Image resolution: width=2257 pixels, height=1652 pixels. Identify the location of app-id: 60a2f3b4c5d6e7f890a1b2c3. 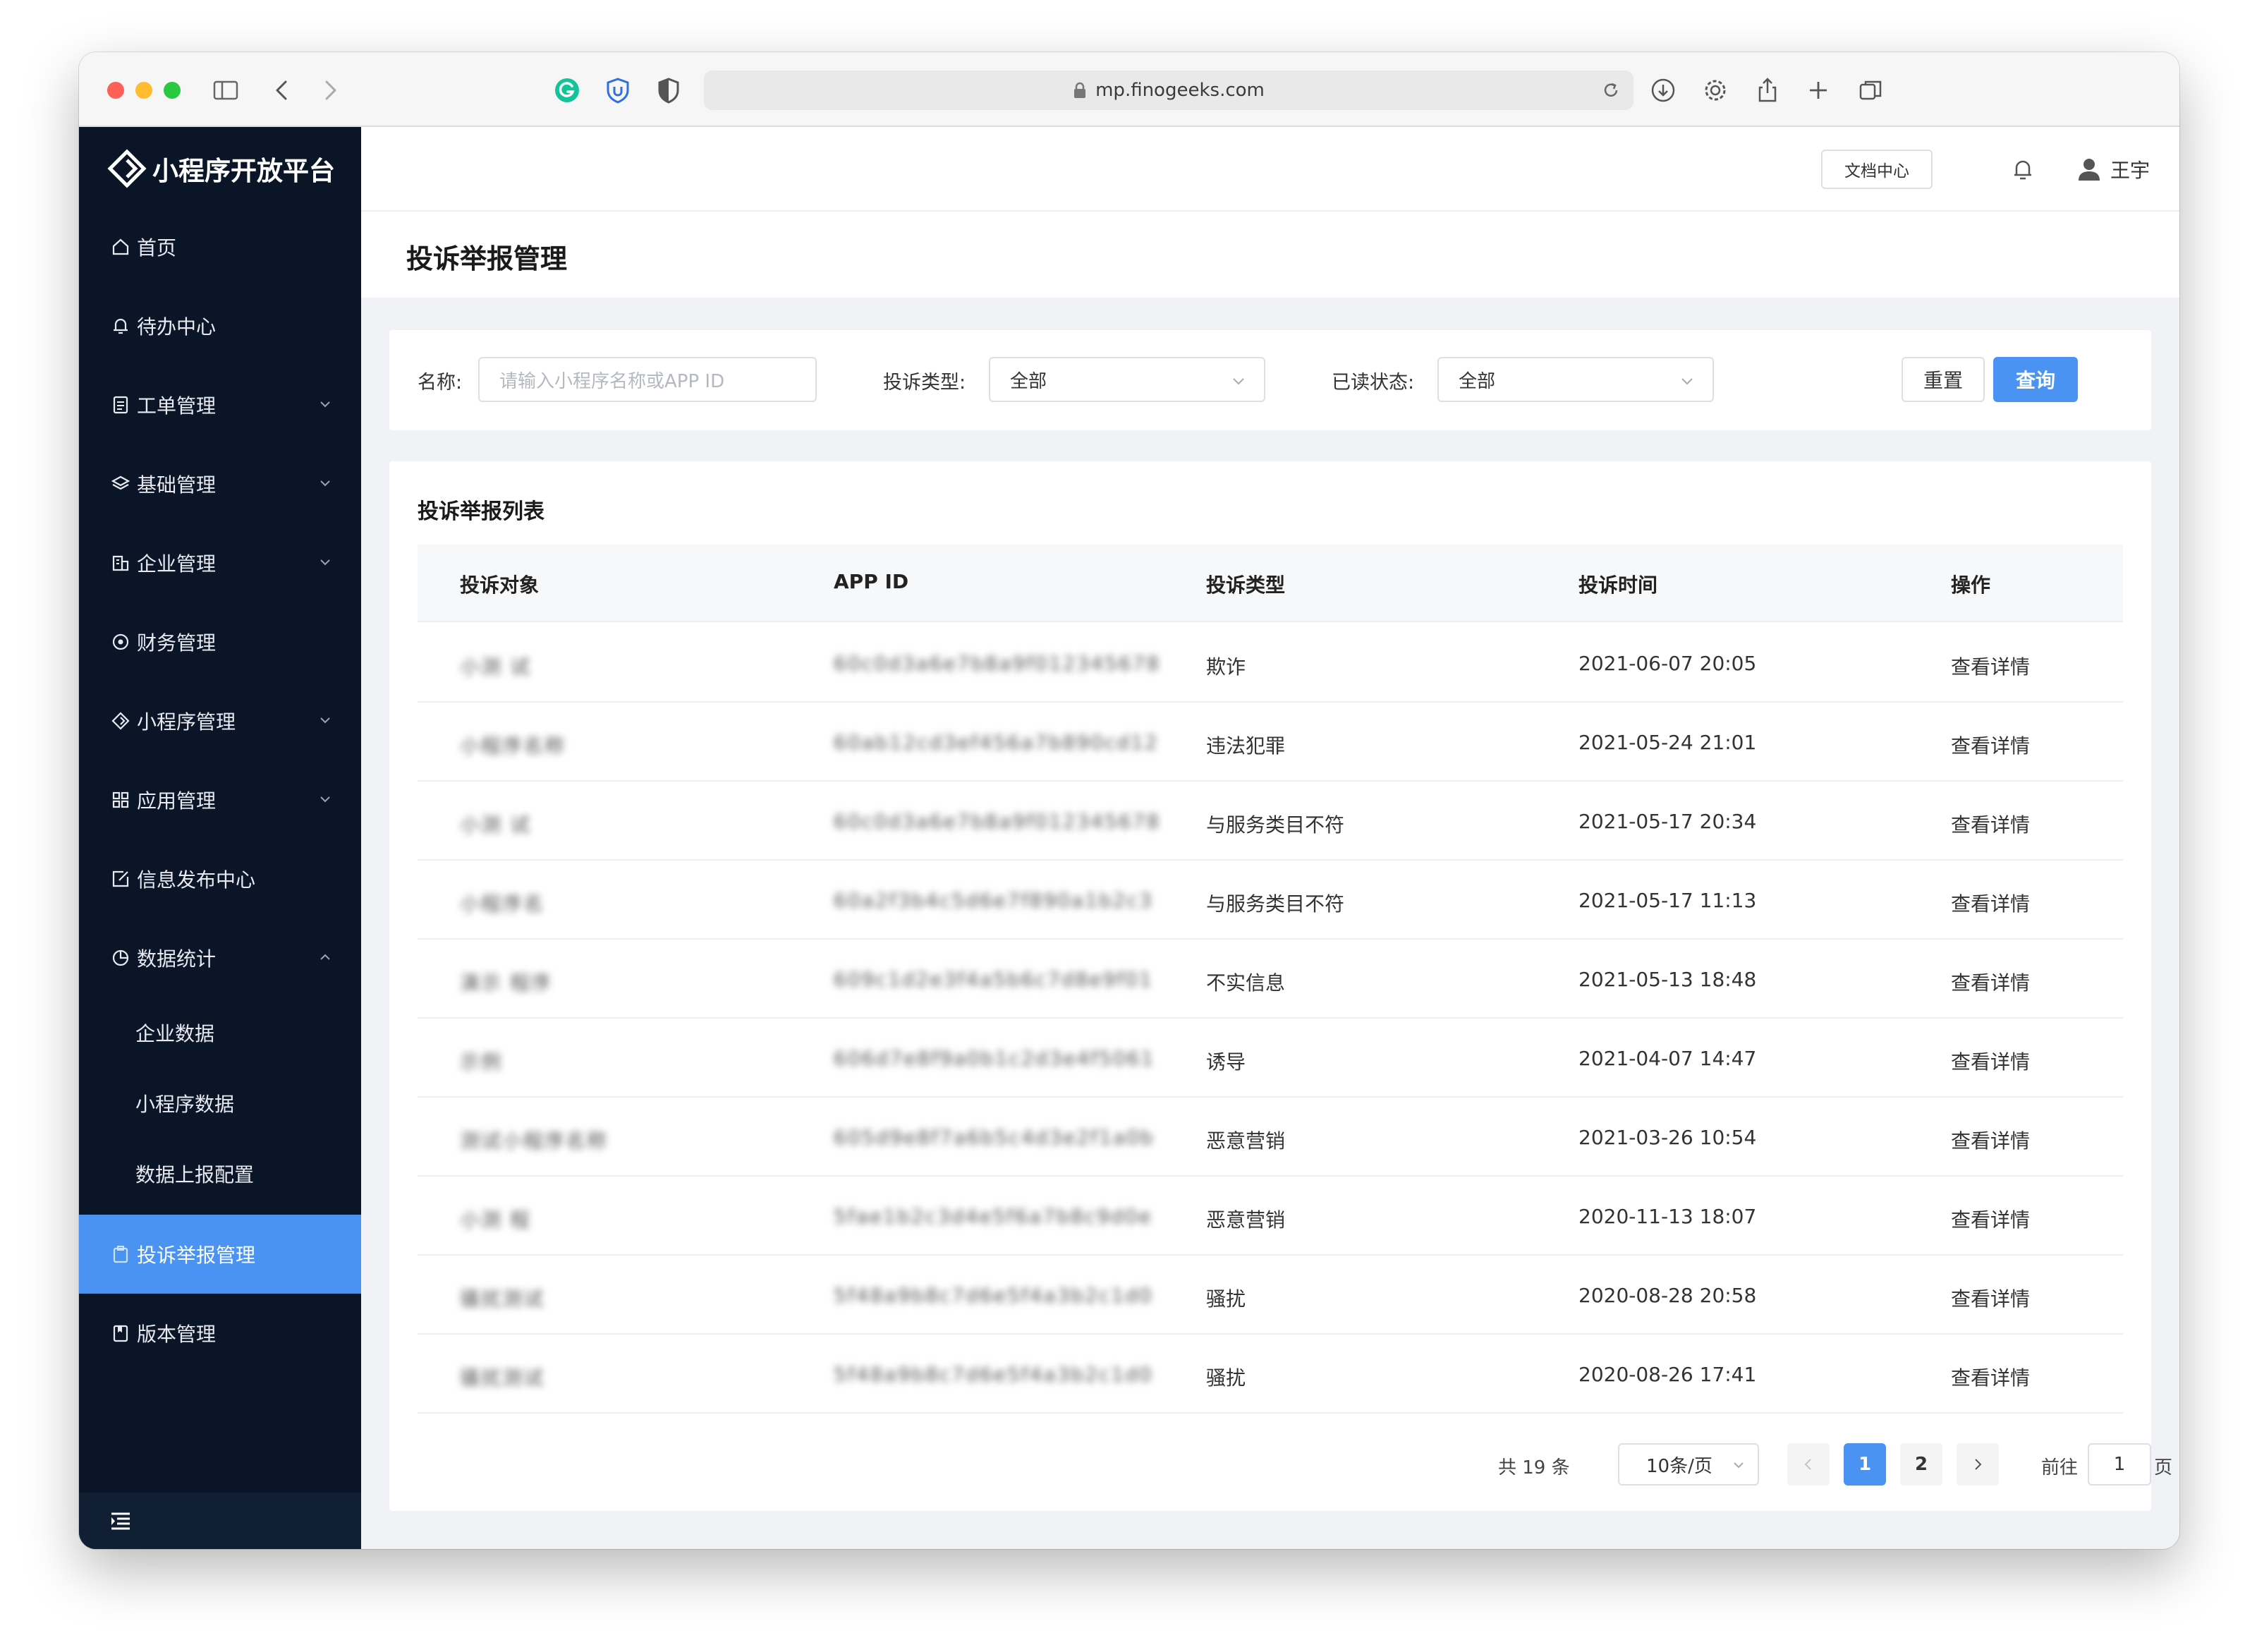
(993, 900).